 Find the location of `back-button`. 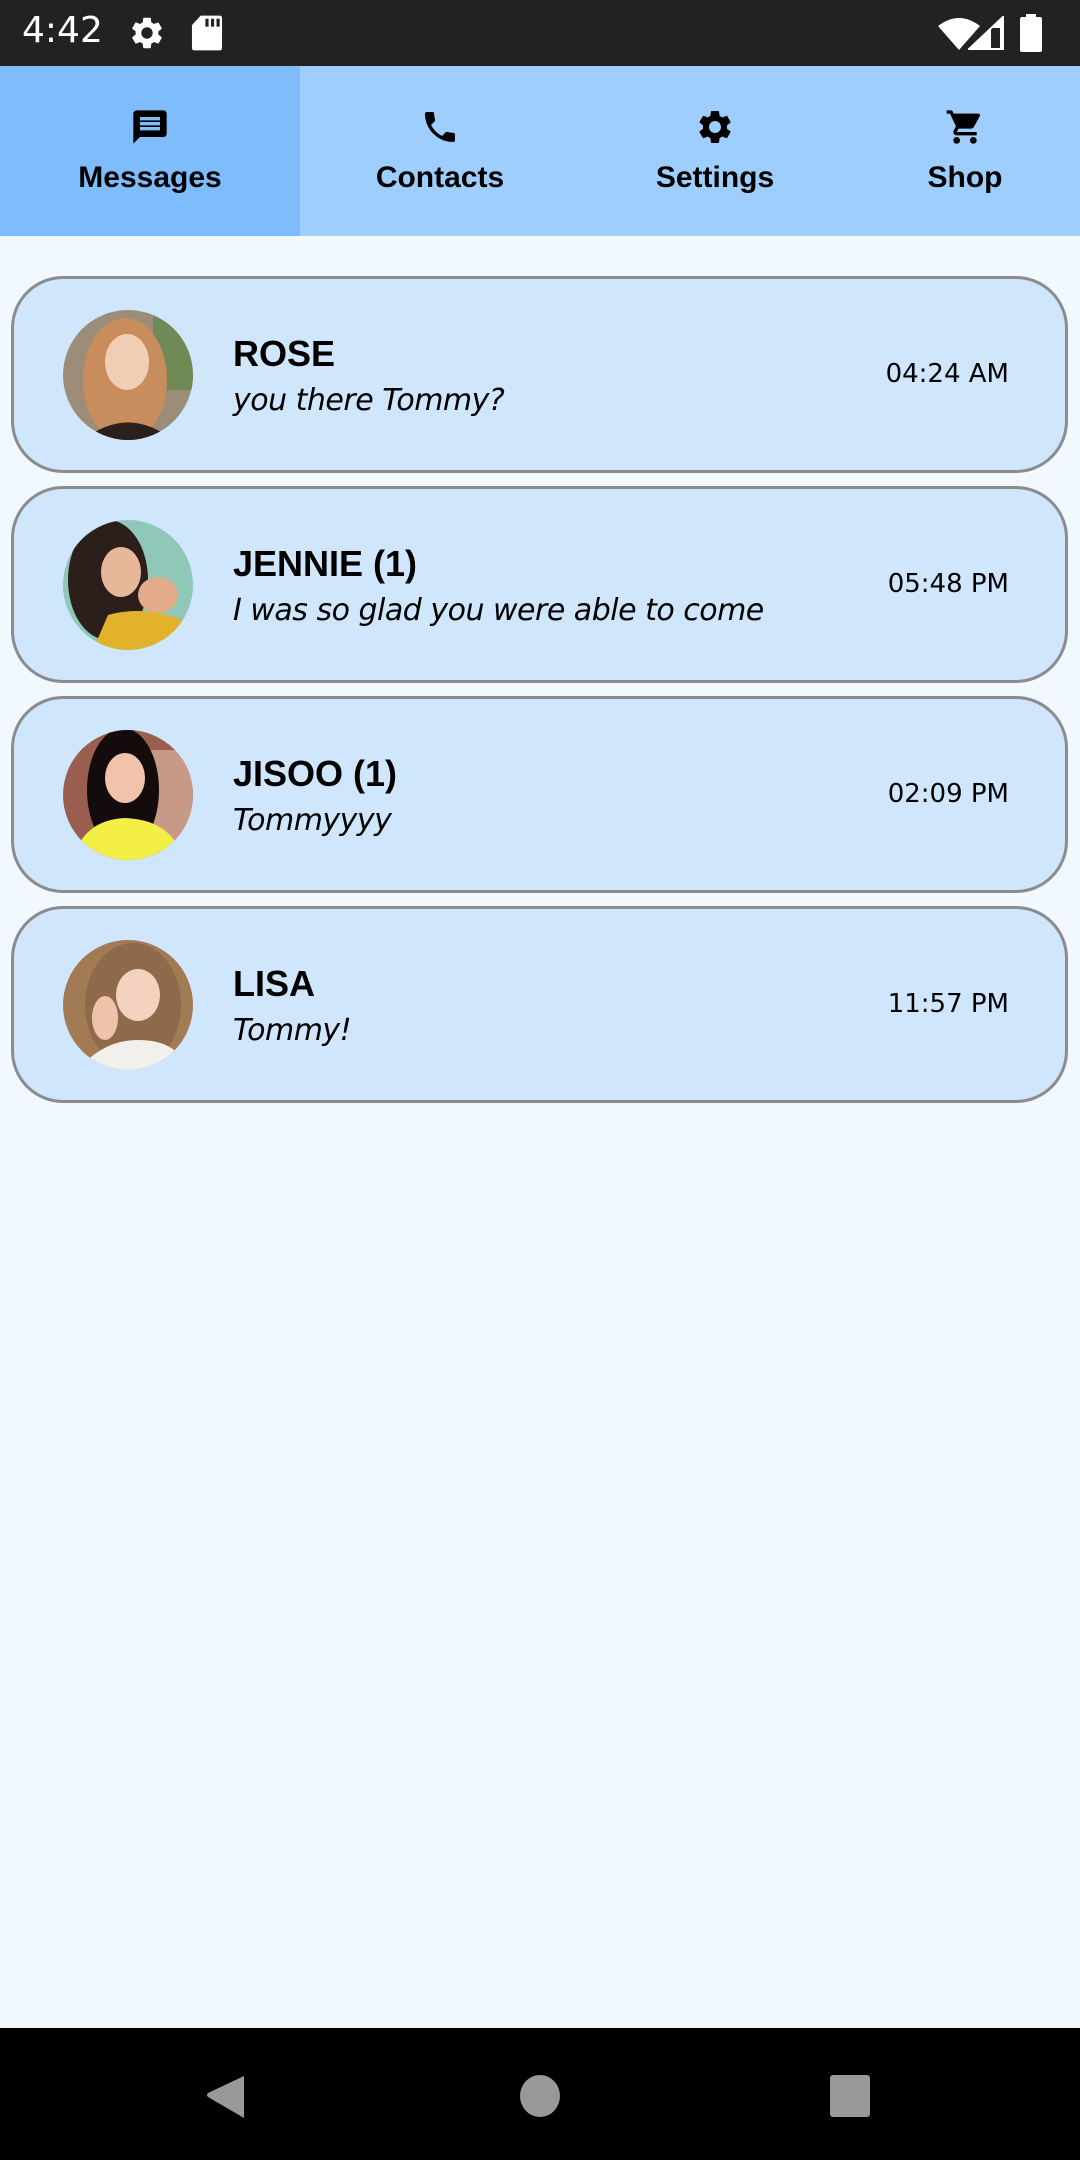

back-button is located at coordinates (225, 2099).